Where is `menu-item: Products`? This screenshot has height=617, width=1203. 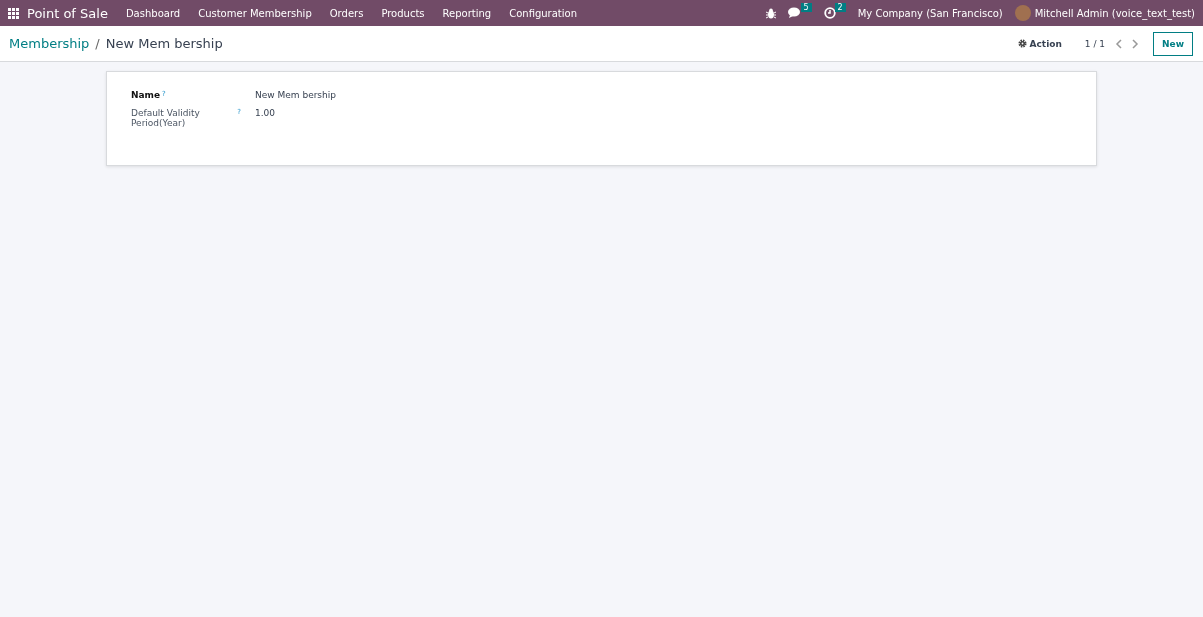 menu-item: Products is located at coordinates (403, 13).